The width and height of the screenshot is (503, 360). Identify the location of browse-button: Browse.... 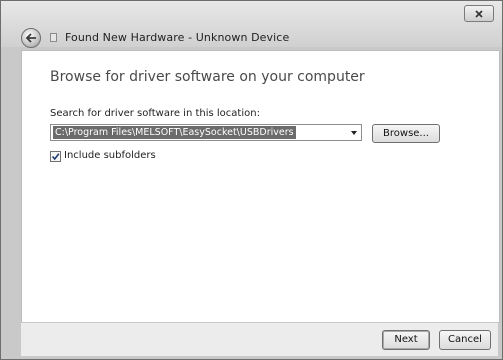
(406, 133).